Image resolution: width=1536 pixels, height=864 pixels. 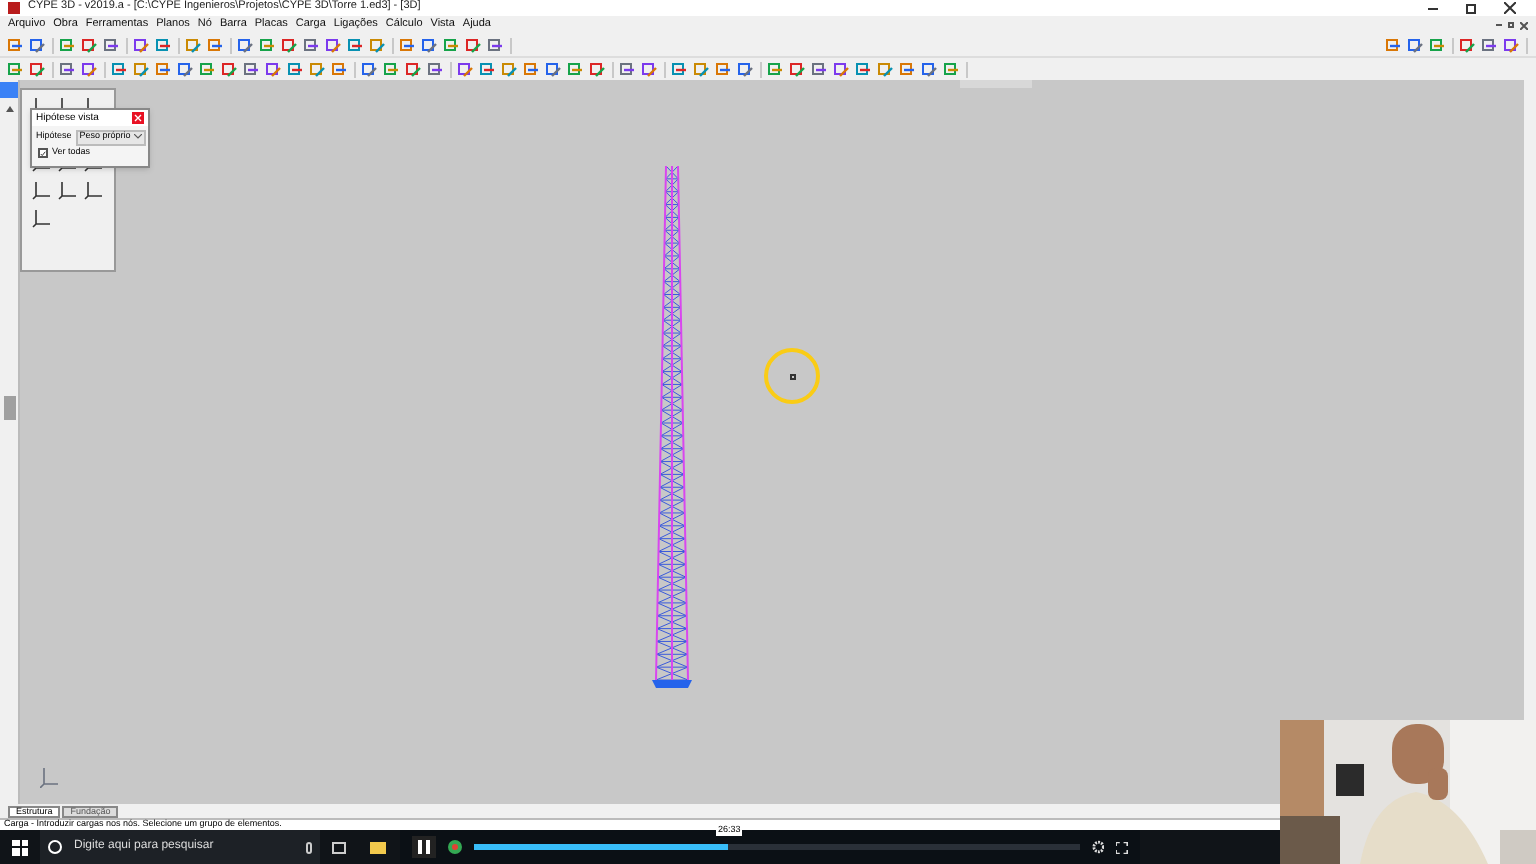 I want to click on fullscreen-icon, so click(x=1122, y=847).